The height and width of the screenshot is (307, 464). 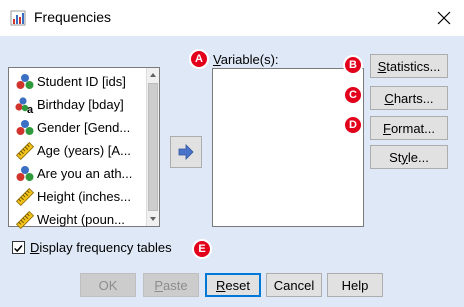 What do you see at coordinates (30, 109) in the screenshot?
I see `svg-text: a` at bounding box center [30, 109].